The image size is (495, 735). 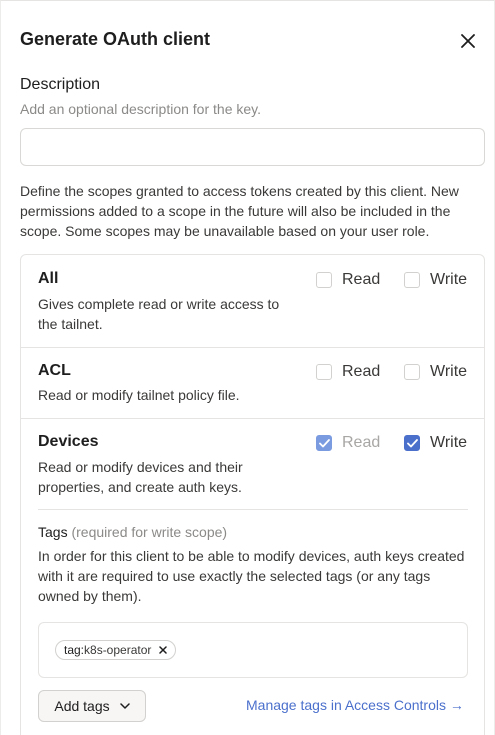 I want to click on scope-devices-read-checkbox: Read, so click(x=348, y=443).